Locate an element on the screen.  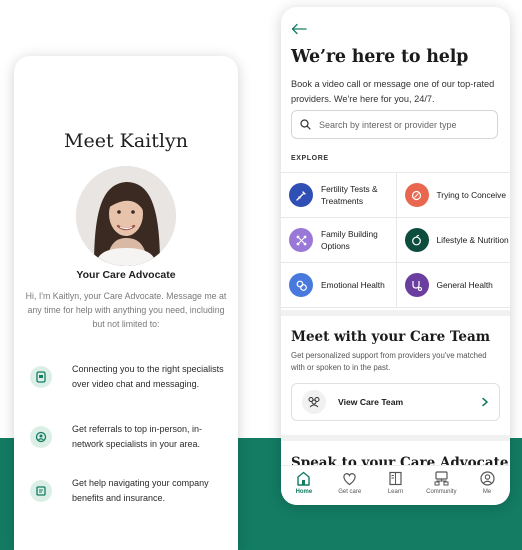
book-icon is located at coordinates (395, 478).